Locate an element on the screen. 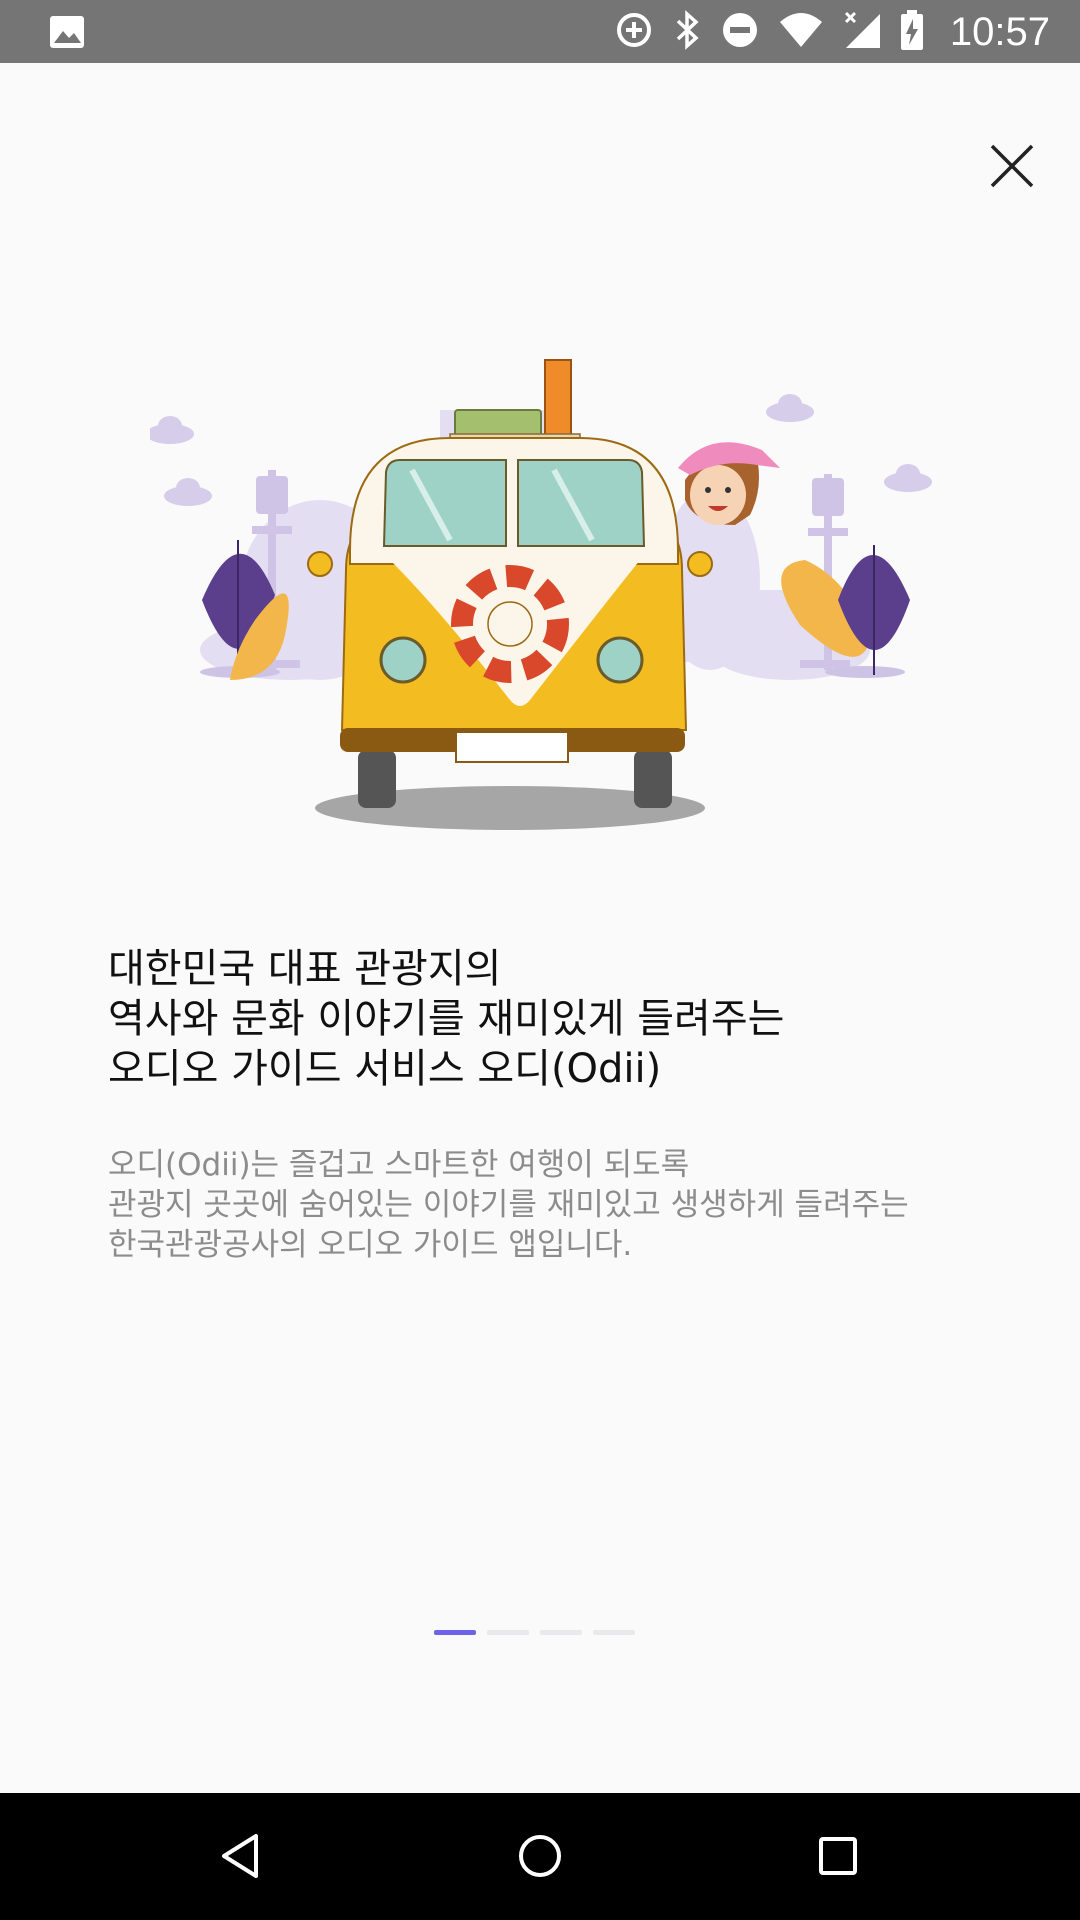  close-button is located at coordinates (1012, 166).